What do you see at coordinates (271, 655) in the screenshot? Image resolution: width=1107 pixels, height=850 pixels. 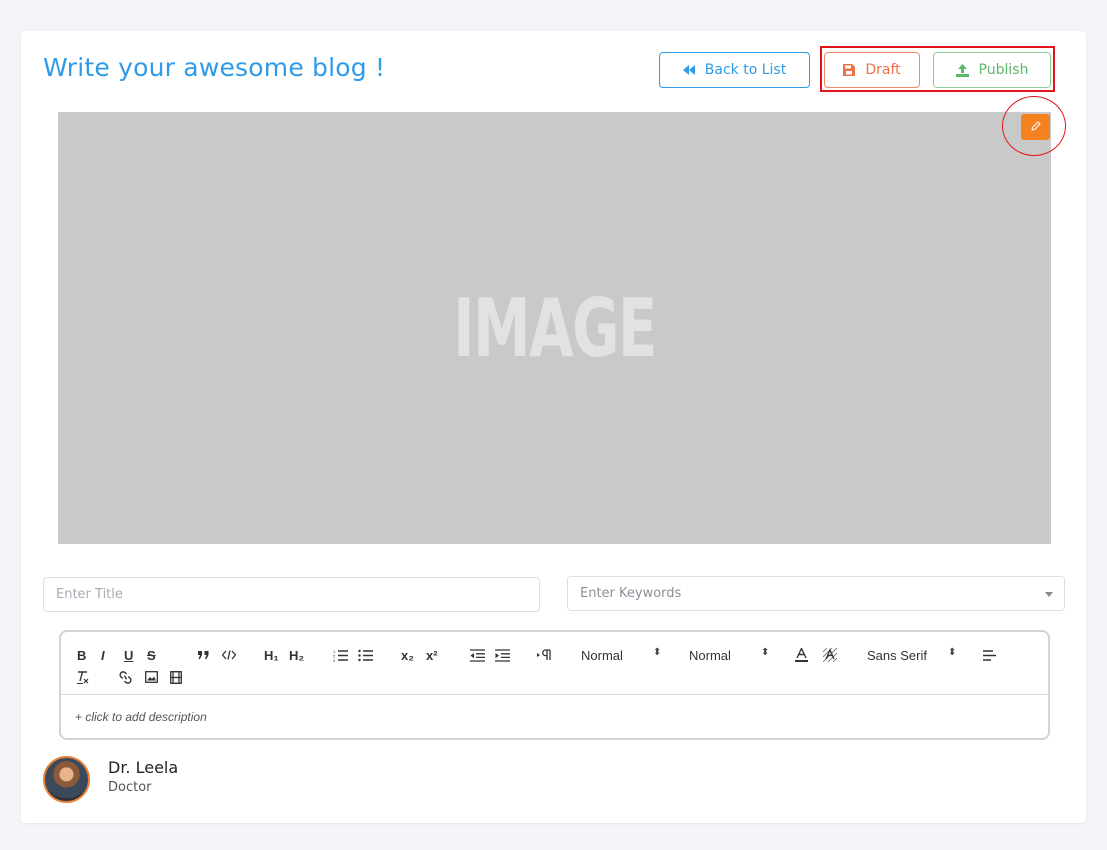 I see `heading1-button: H₁` at bounding box center [271, 655].